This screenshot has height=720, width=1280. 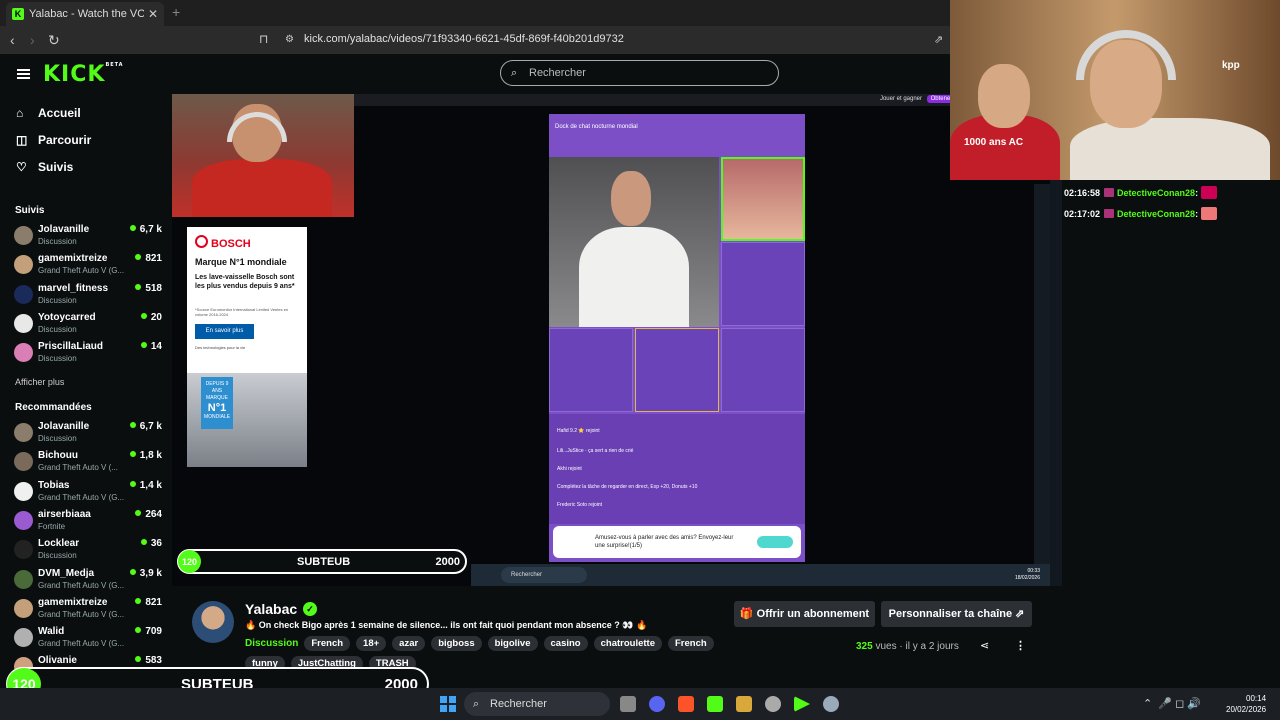 I want to click on sidebar-channel: Locklear Discussion 36, so click(x=89, y=551).